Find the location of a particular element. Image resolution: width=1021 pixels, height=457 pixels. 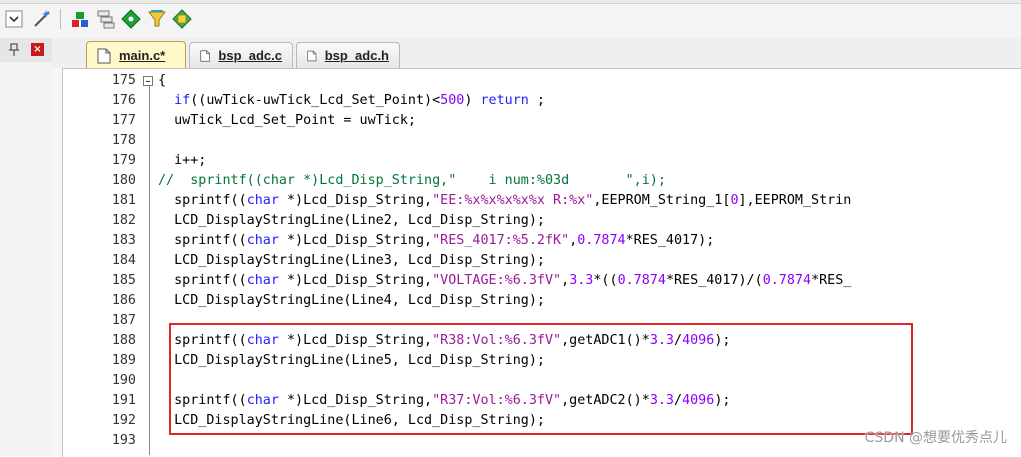

tab-bsp-adc-c: bsp_adc.c is located at coordinates (241, 55).